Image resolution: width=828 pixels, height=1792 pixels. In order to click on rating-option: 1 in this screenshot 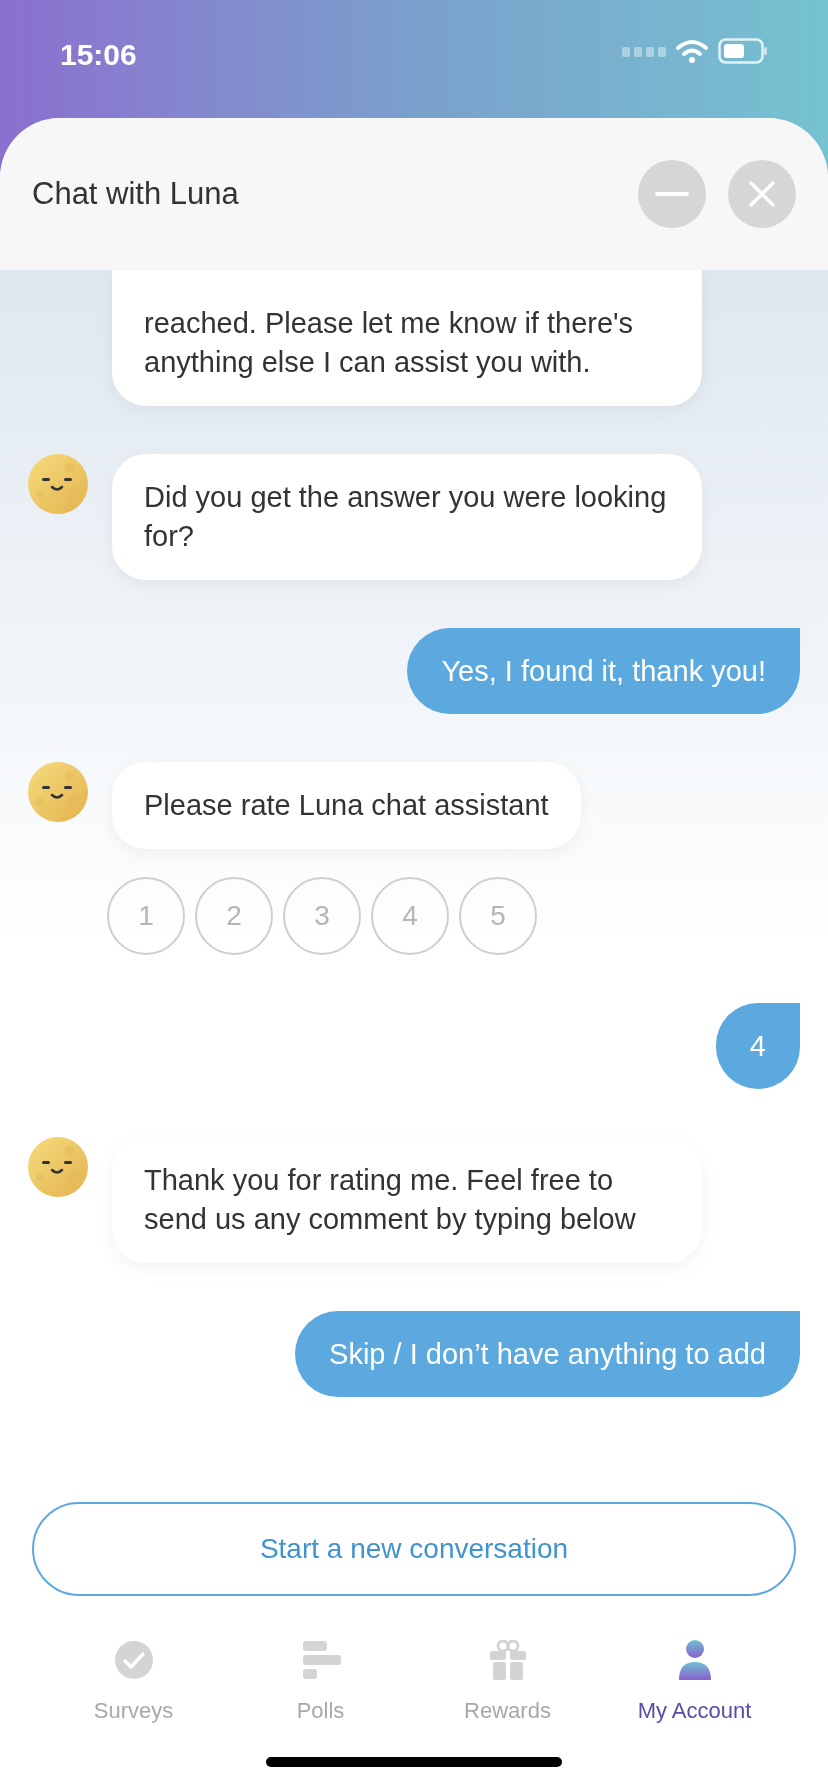, I will do `click(146, 916)`.